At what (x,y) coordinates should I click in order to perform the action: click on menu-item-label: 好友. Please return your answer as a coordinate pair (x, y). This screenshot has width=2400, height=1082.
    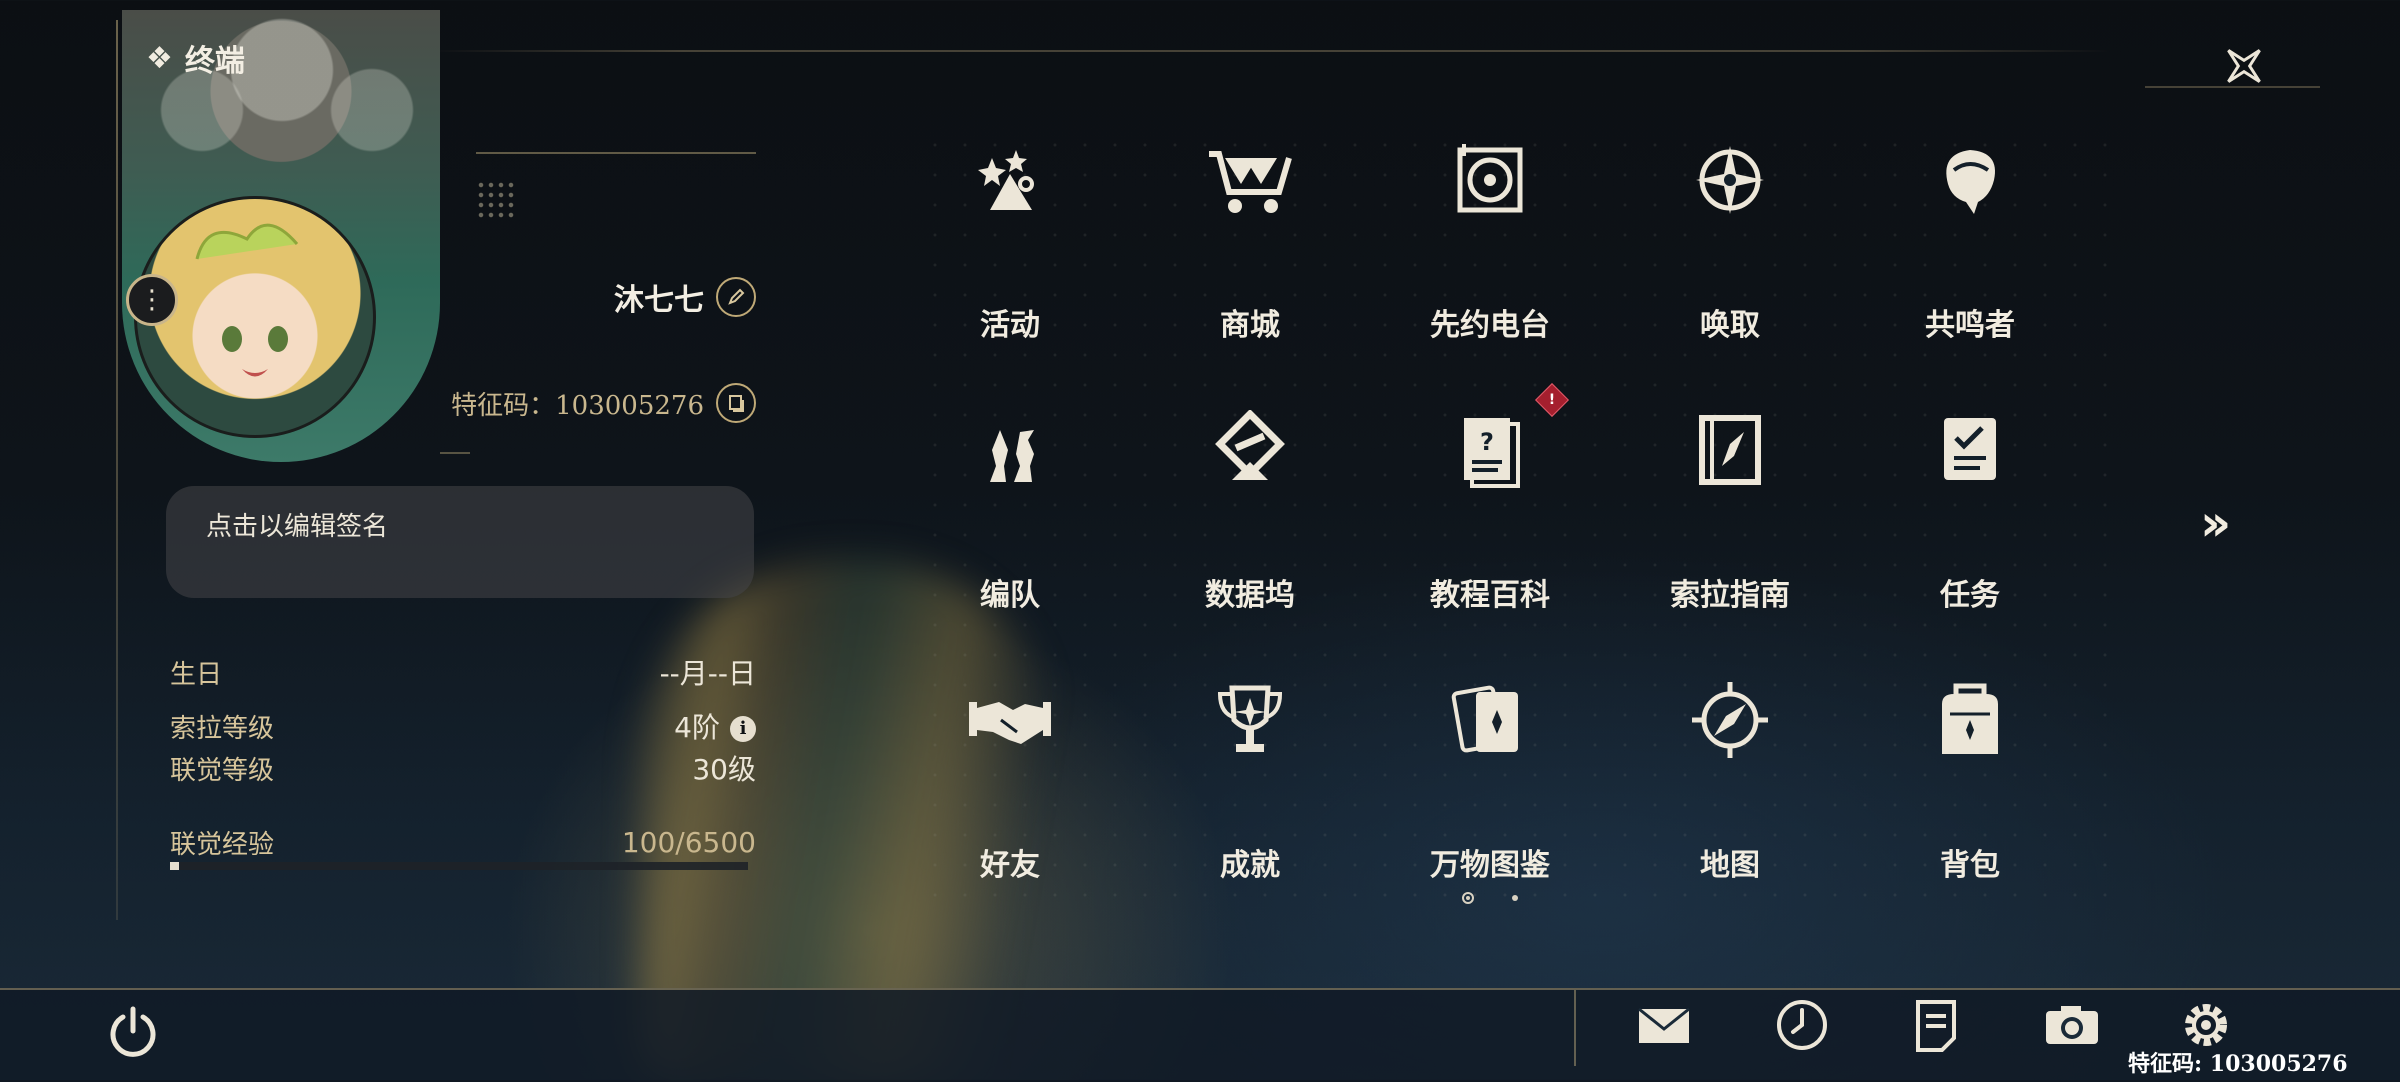
    Looking at the image, I should click on (1010, 865).